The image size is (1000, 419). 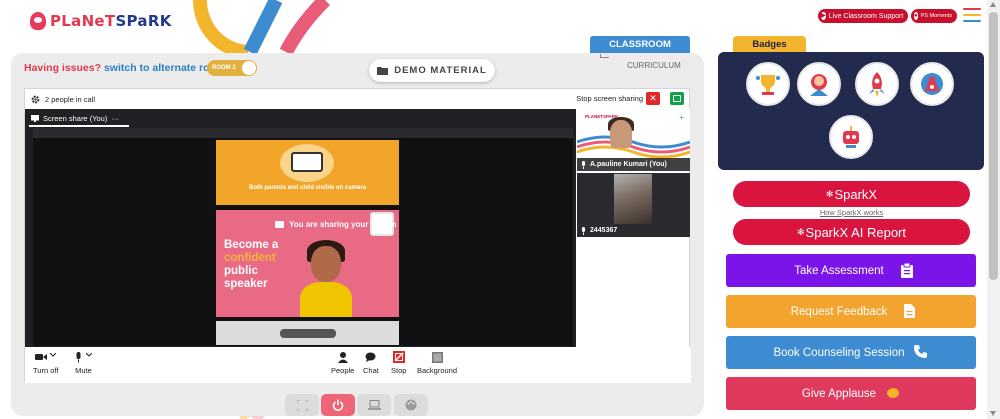 I want to click on sparkx-ai-report-button: ✻ SparkX AI Report, so click(x=851, y=232).